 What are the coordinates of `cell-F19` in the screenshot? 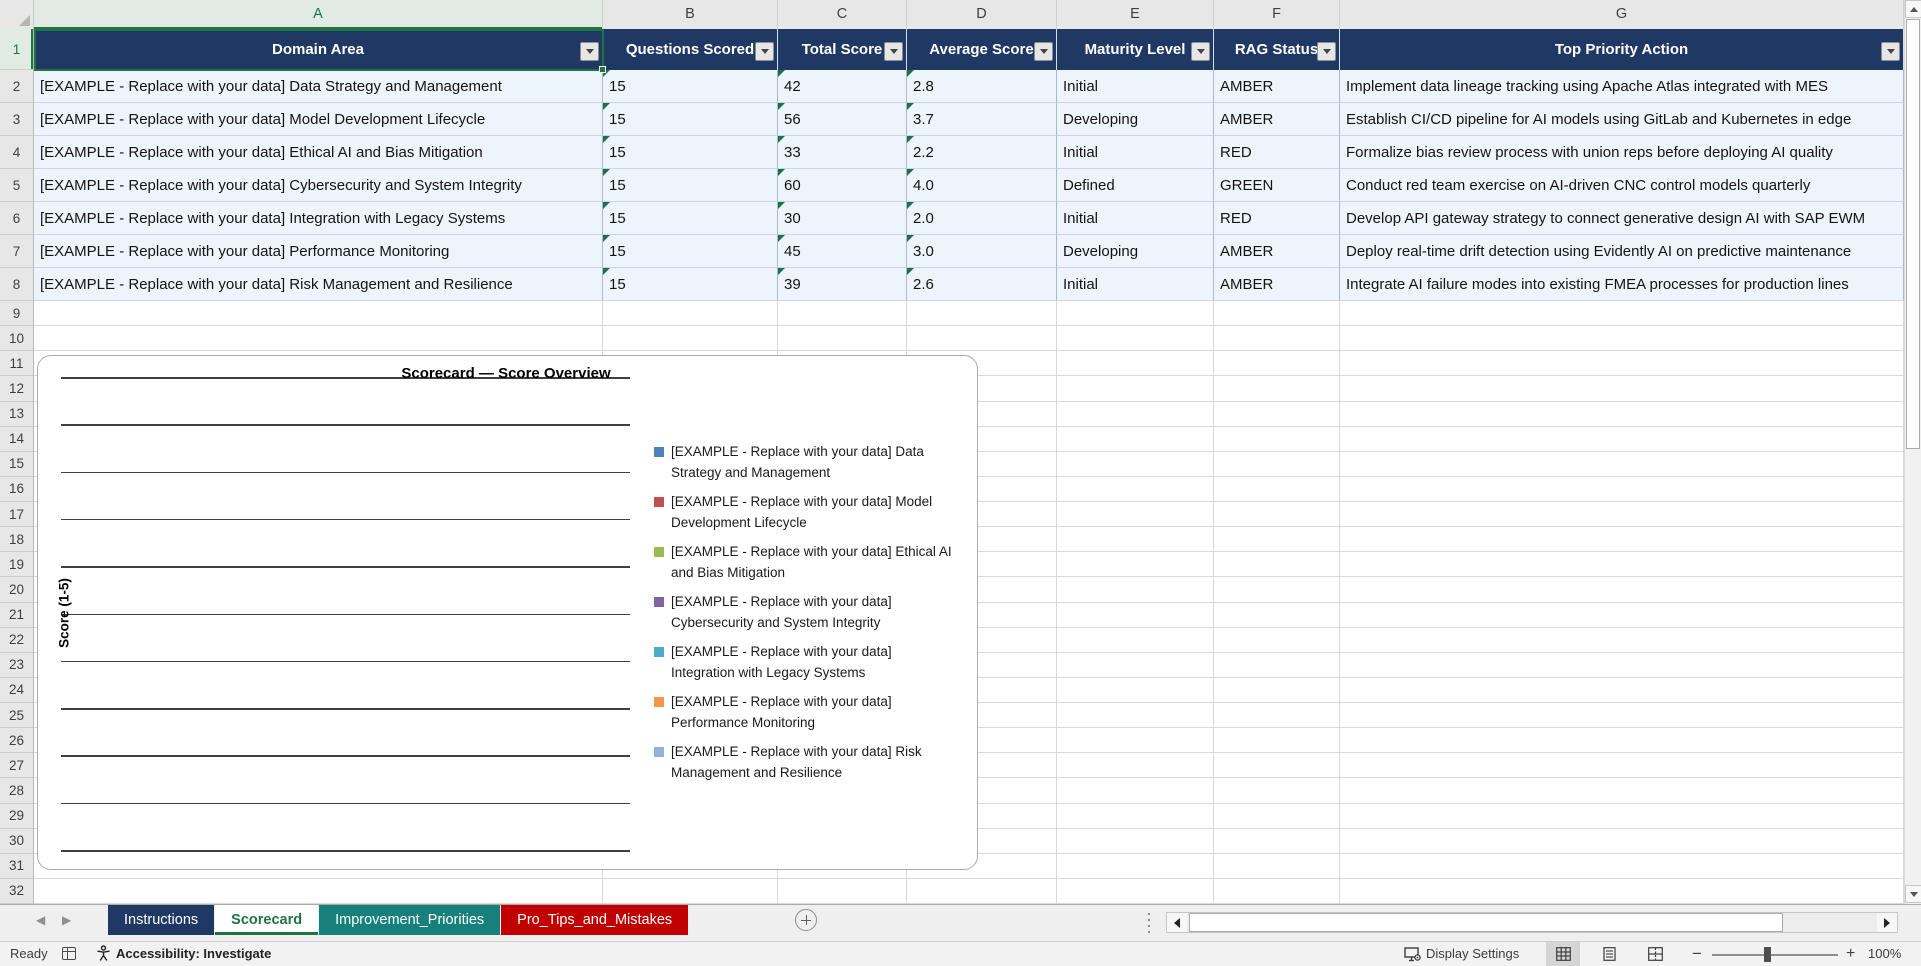 It's located at (1277, 565).